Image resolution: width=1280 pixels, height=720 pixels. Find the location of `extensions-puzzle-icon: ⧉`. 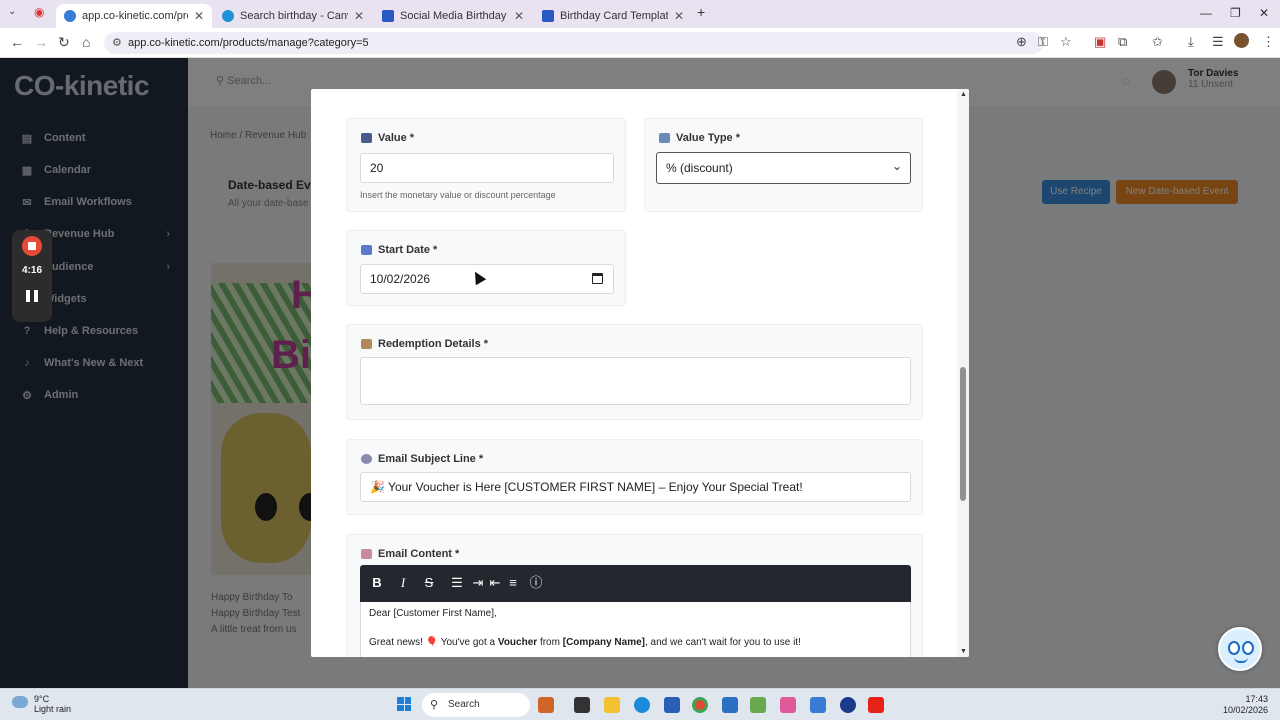

extensions-puzzle-icon: ⧉ is located at coordinates (1122, 42).